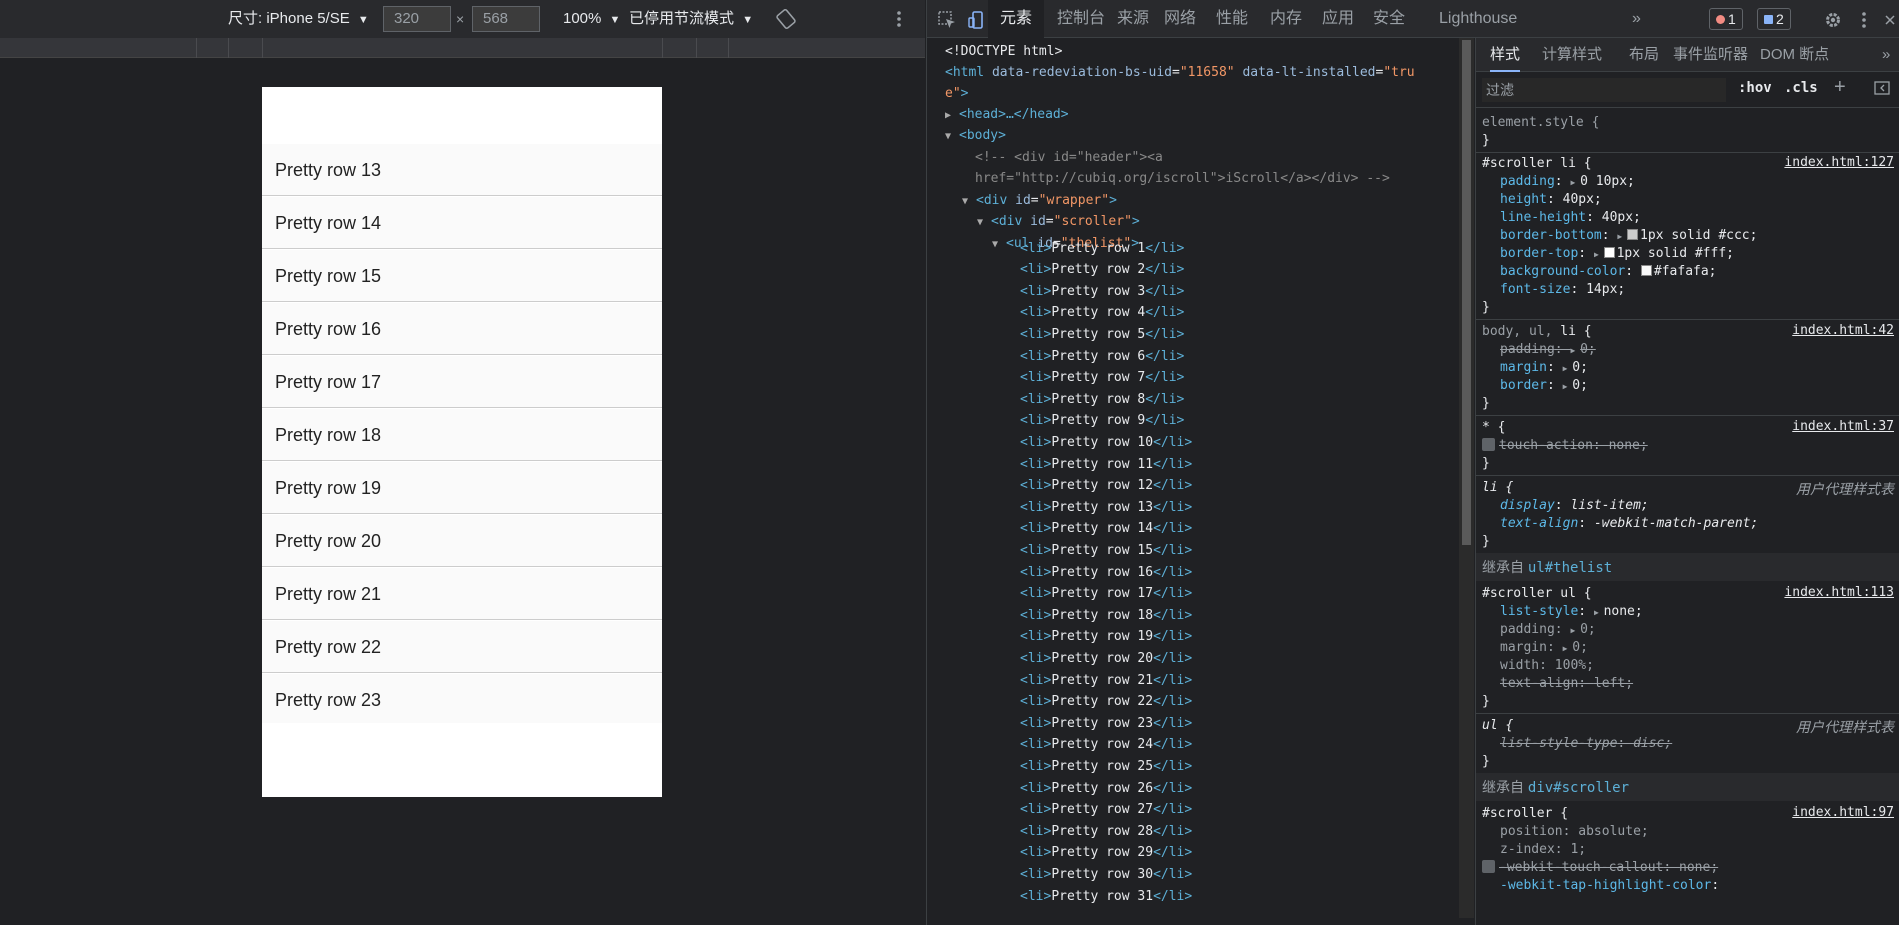 The width and height of the screenshot is (1899, 925). Describe the element at coordinates (1488, 444) in the screenshot. I see `property-checkbox` at that location.